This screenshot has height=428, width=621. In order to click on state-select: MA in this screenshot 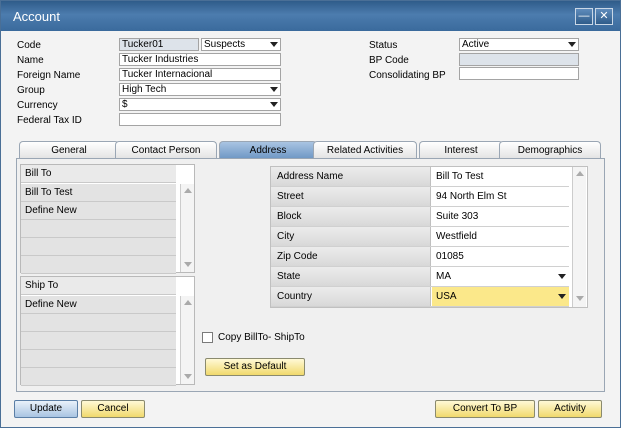, I will do `click(500, 276)`.